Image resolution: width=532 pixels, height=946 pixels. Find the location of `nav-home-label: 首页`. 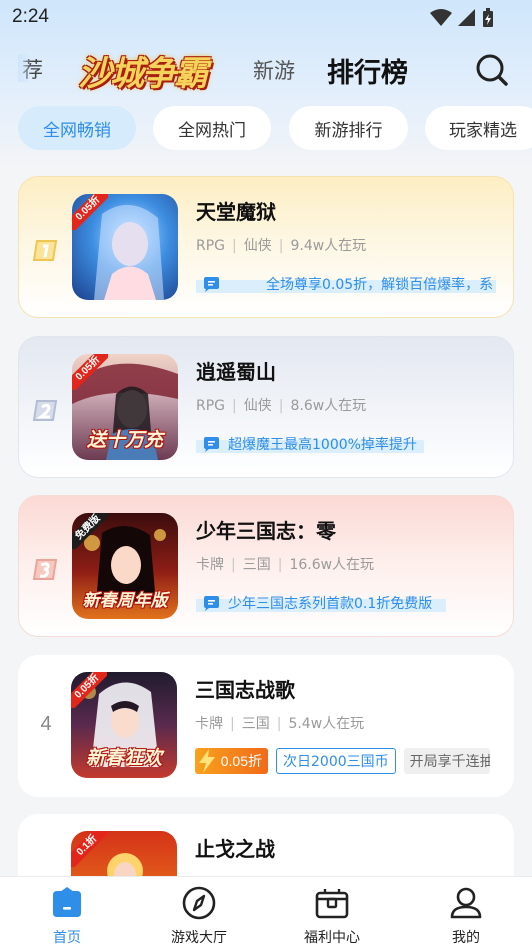

nav-home-label: 首页 is located at coordinates (67, 938).